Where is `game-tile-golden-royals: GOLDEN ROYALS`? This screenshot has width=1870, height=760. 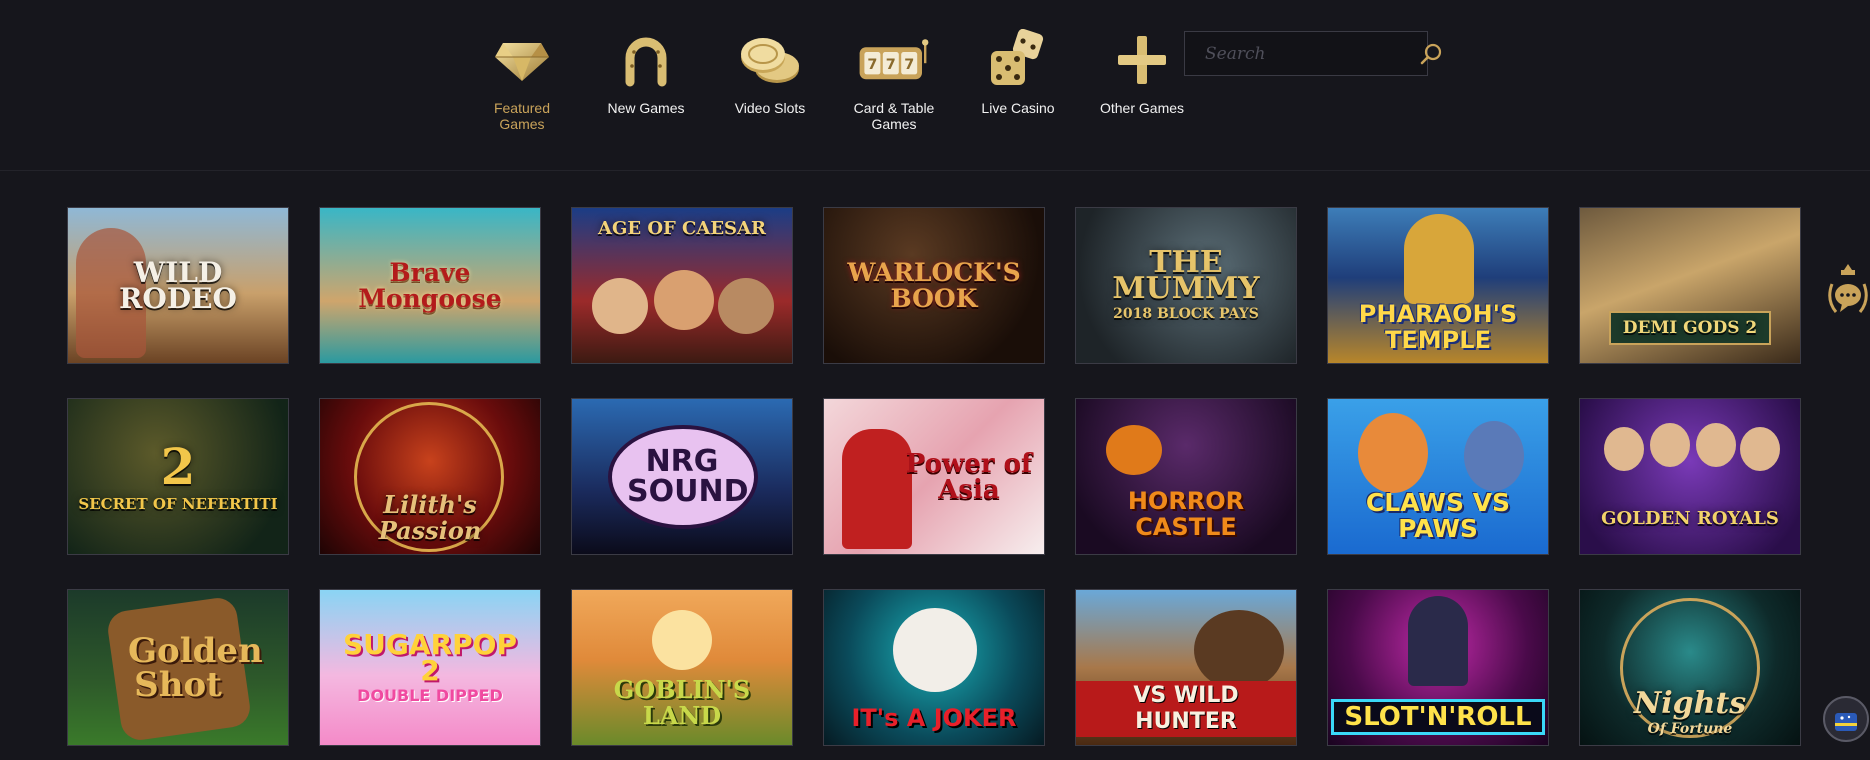 game-tile-golden-royals: GOLDEN ROYALS is located at coordinates (1690, 476).